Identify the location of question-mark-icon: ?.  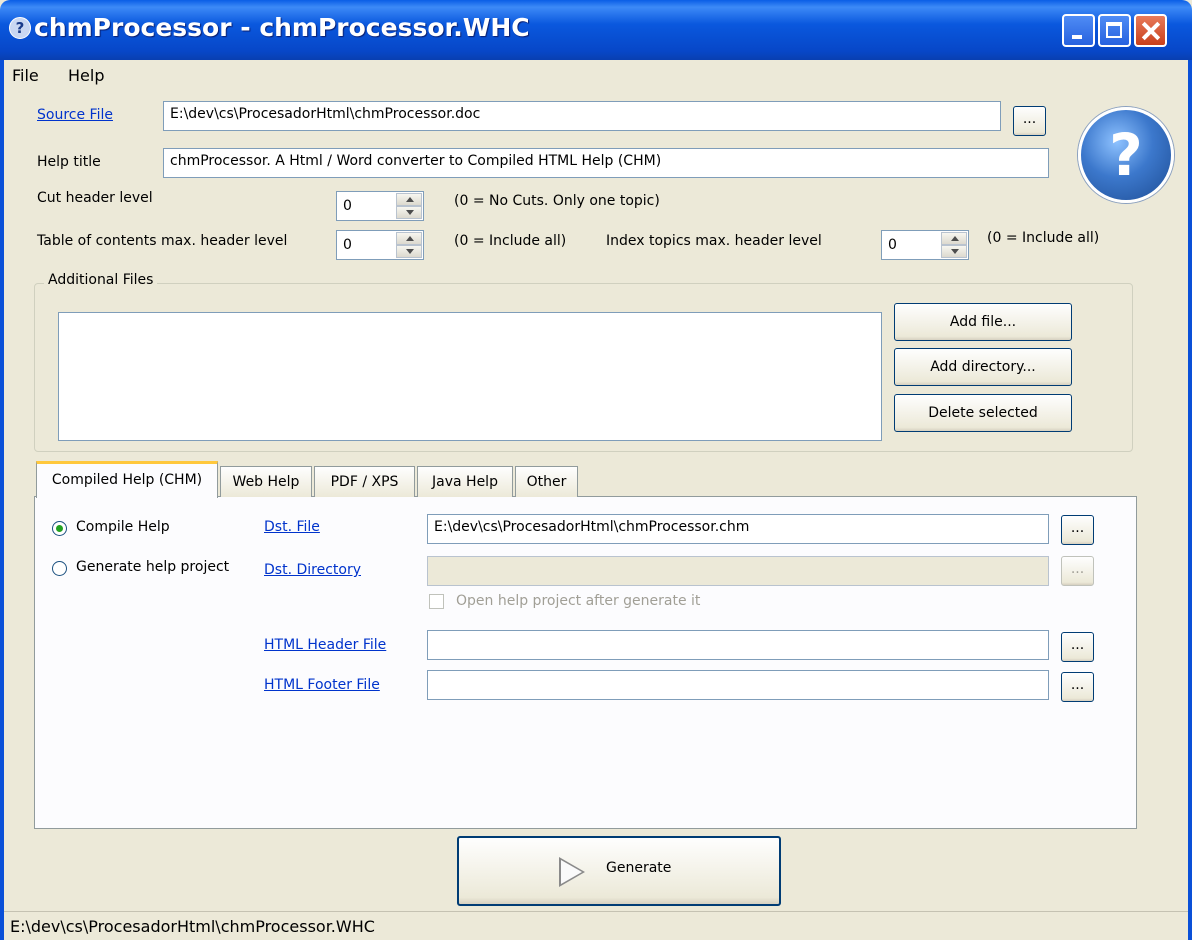
(1126, 155).